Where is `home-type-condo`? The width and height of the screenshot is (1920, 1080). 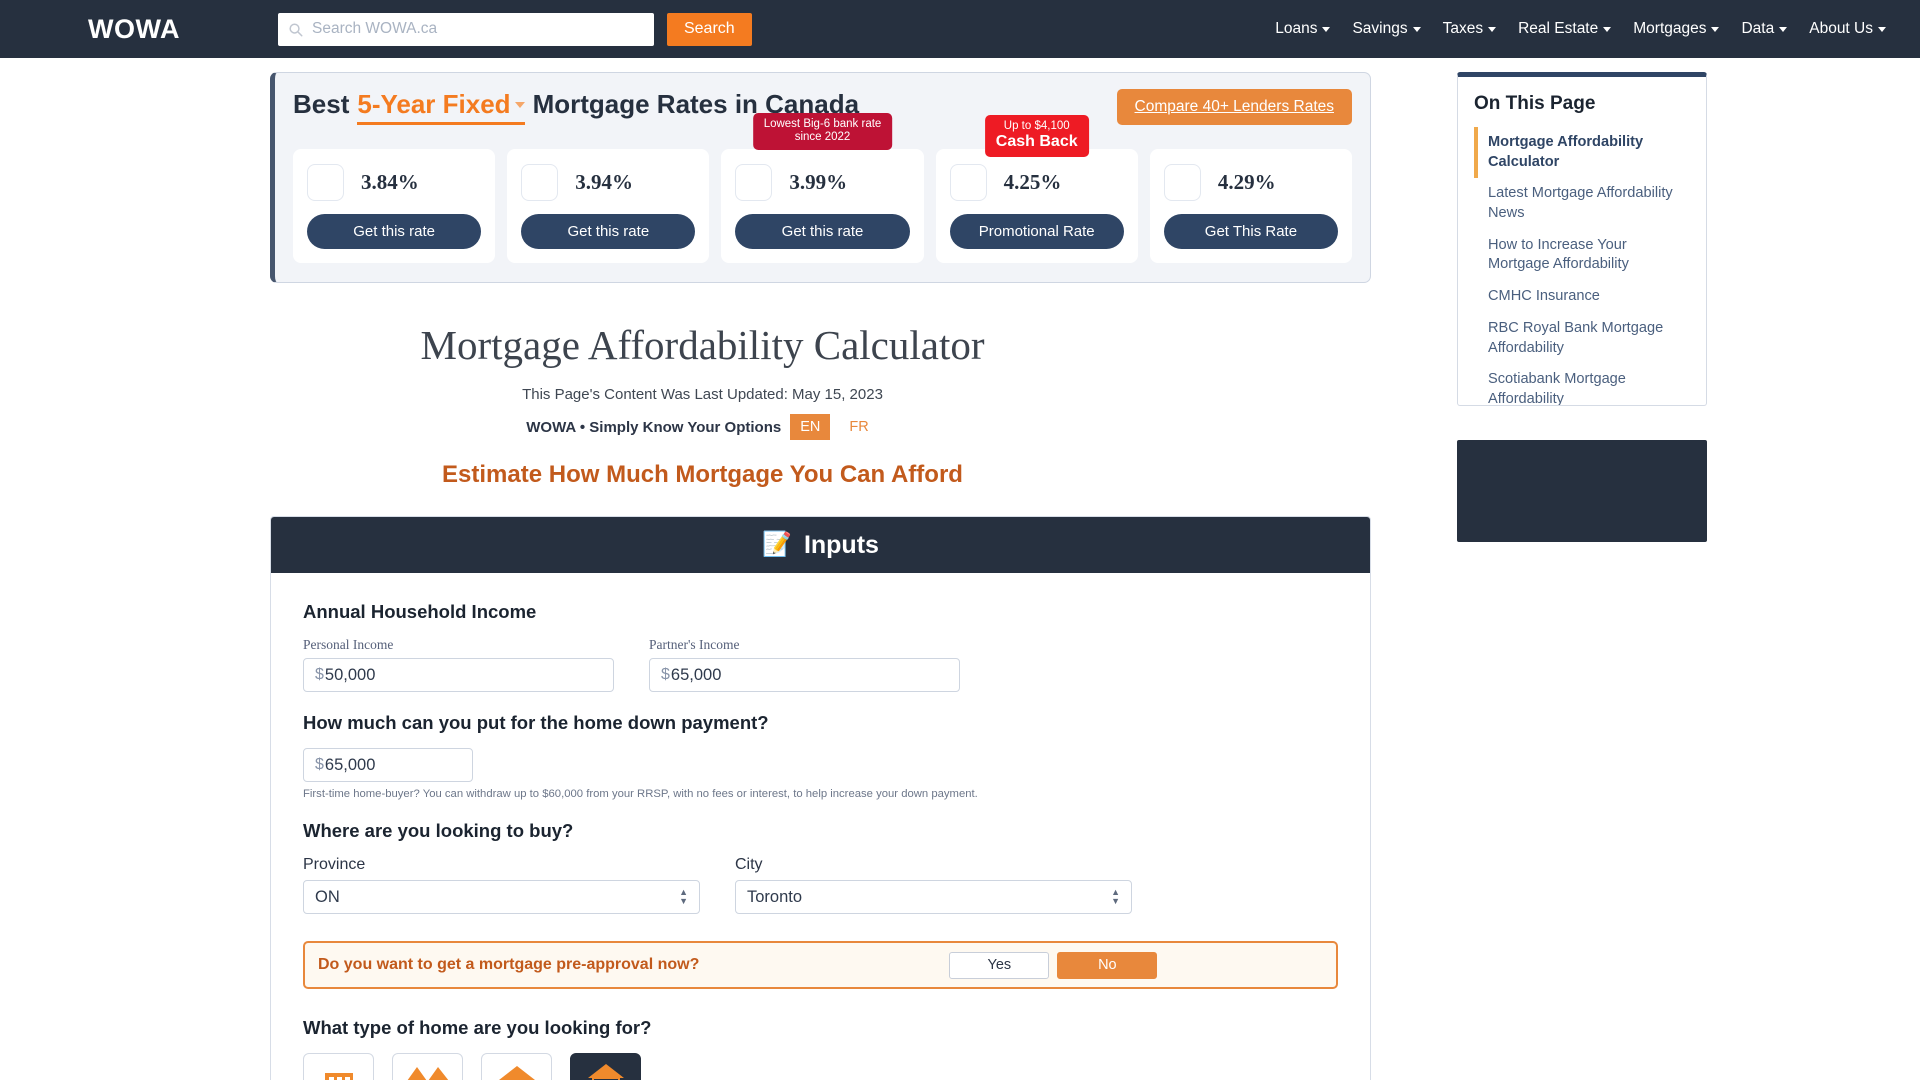 home-type-condo is located at coordinates (605, 1066).